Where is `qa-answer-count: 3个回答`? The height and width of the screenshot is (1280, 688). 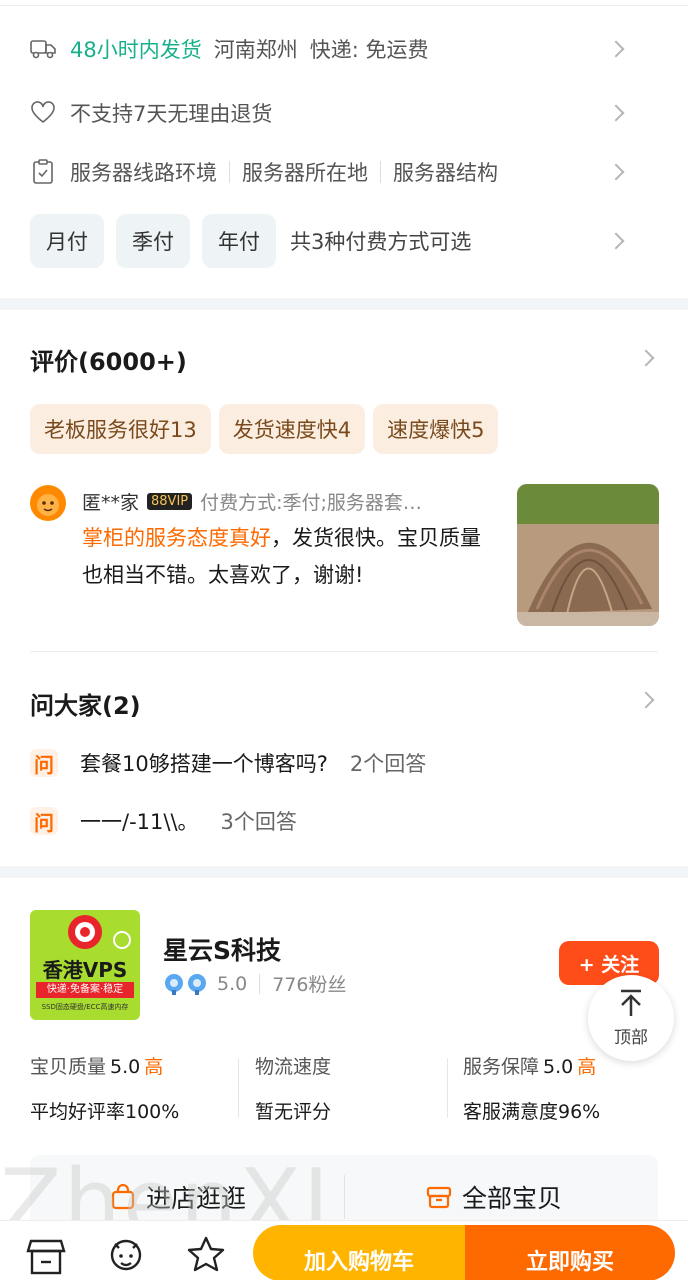 qa-answer-count: 3个回答 is located at coordinates (258, 822).